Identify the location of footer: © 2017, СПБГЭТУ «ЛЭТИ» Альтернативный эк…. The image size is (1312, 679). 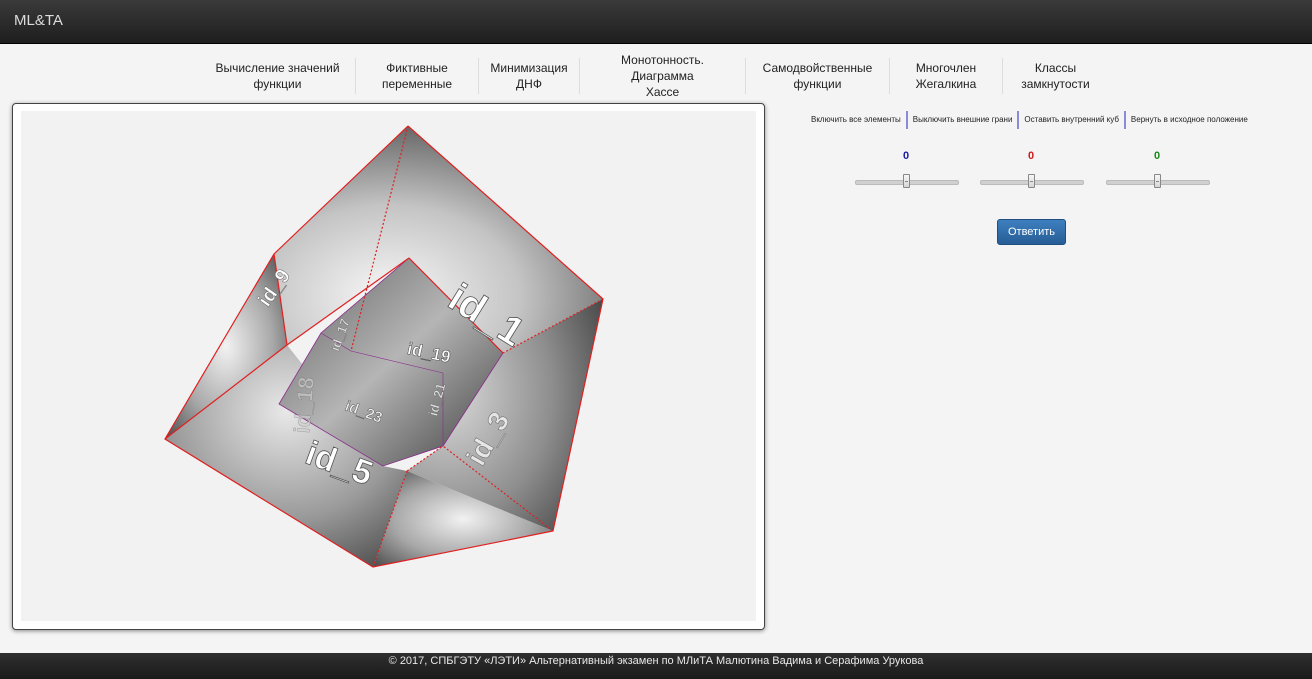
(656, 666).